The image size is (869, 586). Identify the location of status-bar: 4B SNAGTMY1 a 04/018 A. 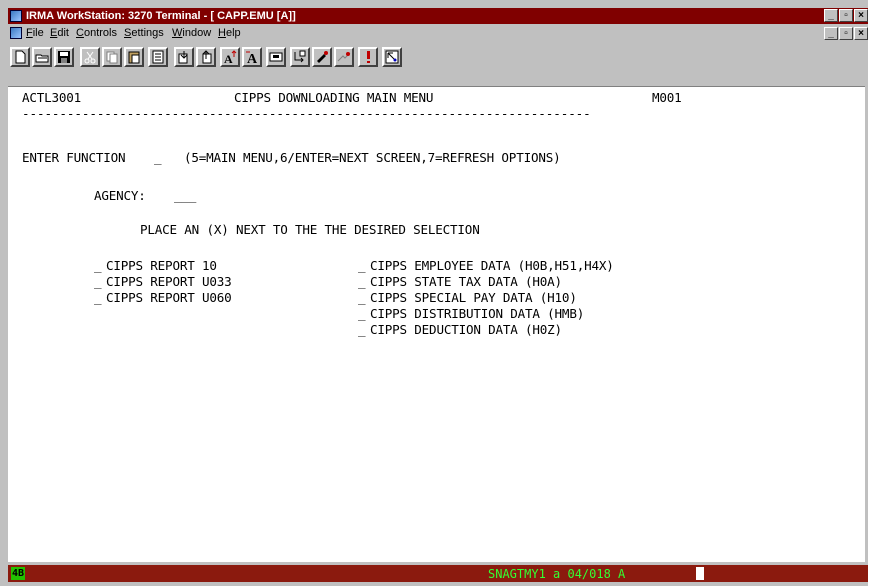
(438, 573).